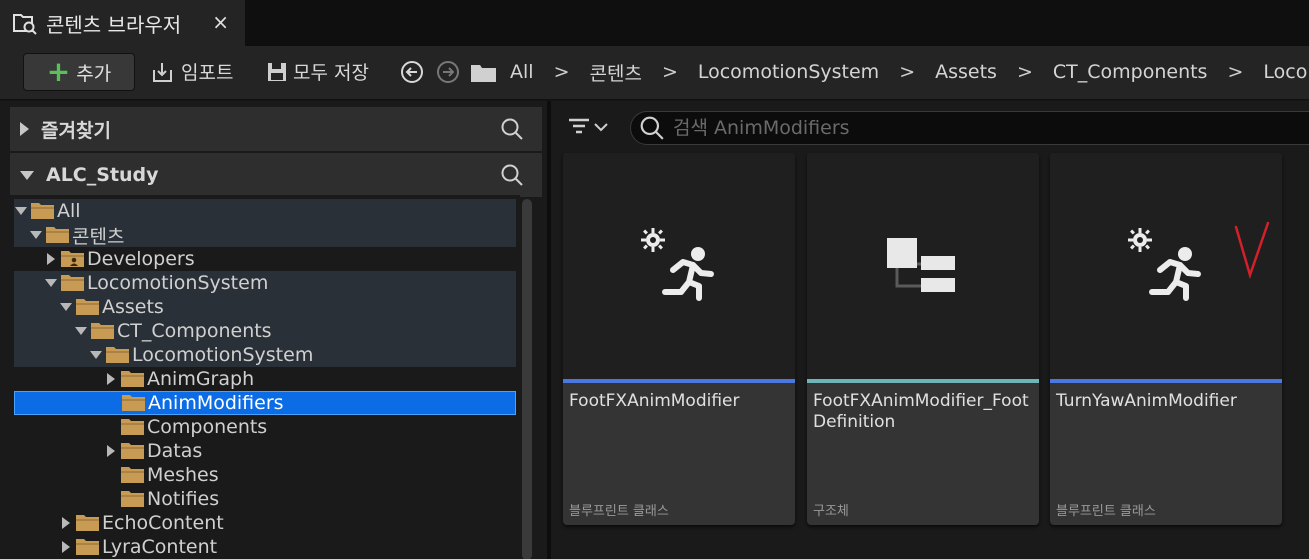 The image size is (1309, 559). Describe the element at coordinates (921, 411) in the screenshot. I see `asset-name: FootFXAnimModifier_FootDefinition` at that location.